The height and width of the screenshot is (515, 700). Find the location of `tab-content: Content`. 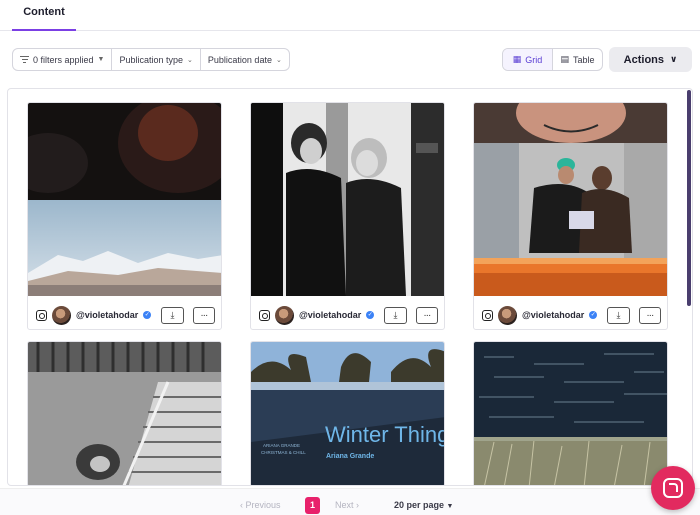

tab-content: Content is located at coordinates (44, 15).